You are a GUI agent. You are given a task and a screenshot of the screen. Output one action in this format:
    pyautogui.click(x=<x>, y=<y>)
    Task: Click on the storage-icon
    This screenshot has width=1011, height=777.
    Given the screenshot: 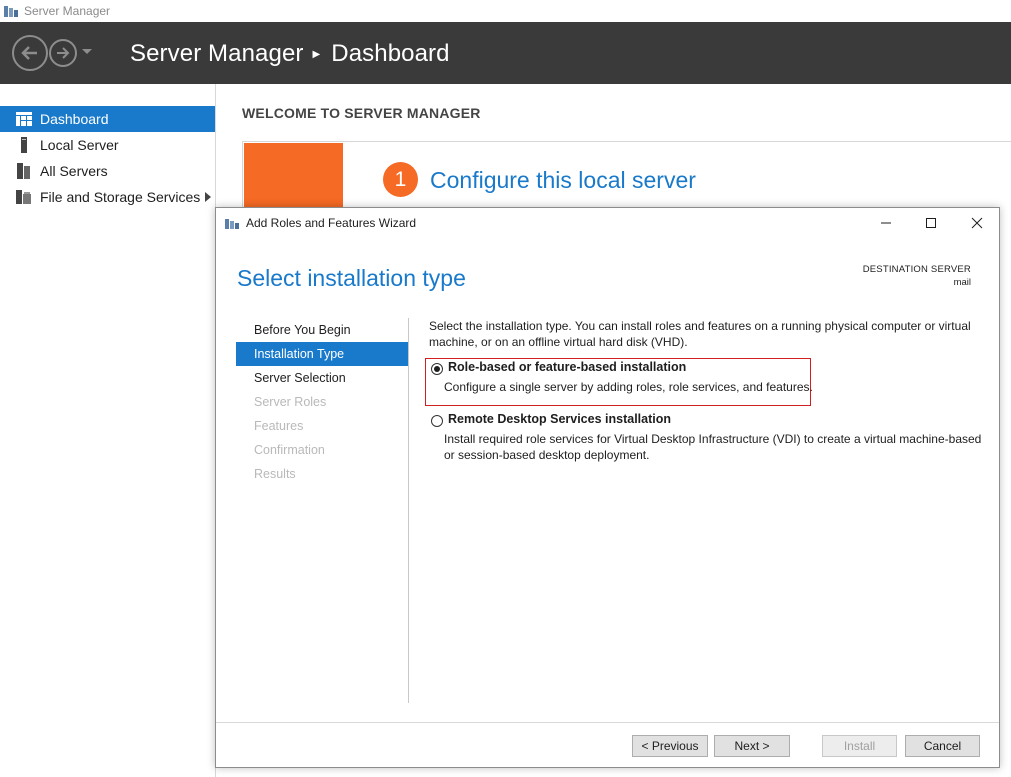 What is the action you would take?
    pyautogui.click(x=24, y=197)
    